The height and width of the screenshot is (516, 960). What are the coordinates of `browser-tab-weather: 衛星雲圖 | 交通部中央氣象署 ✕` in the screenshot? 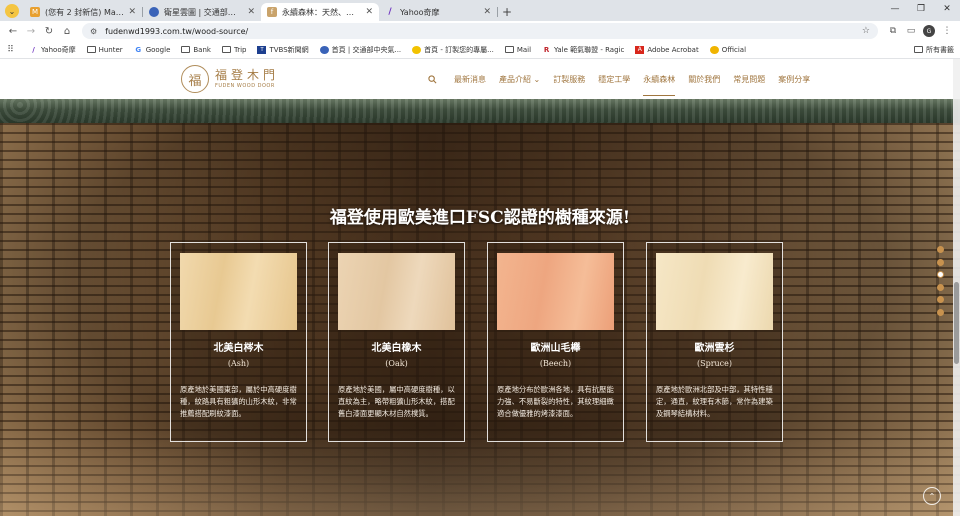 It's located at (202, 12).